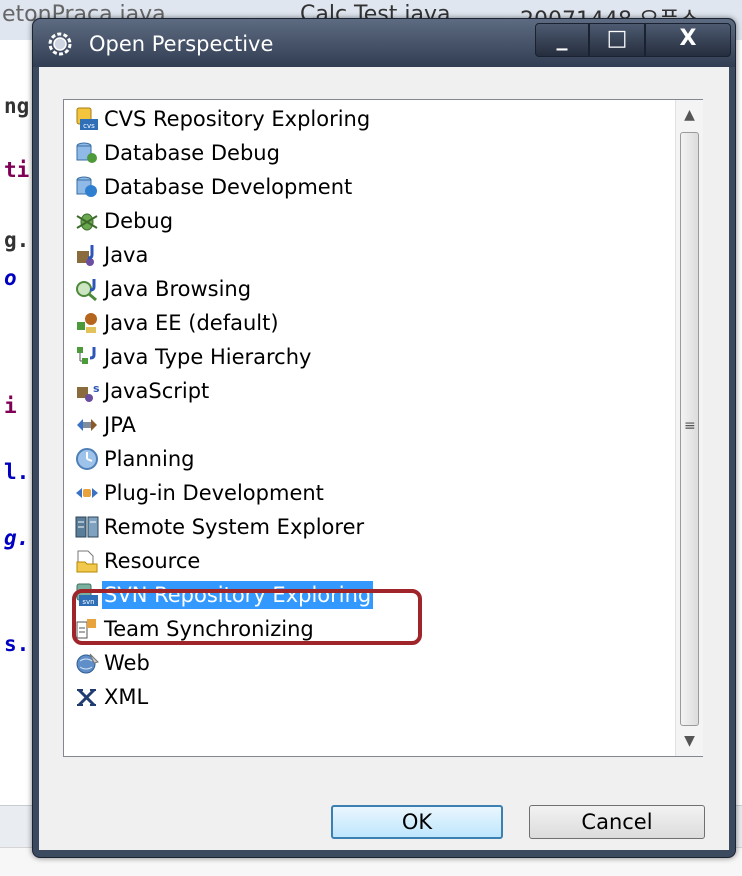 Image resolution: width=742 pixels, height=876 pixels. I want to click on window-controls: _ □ X, so click(633, 40).